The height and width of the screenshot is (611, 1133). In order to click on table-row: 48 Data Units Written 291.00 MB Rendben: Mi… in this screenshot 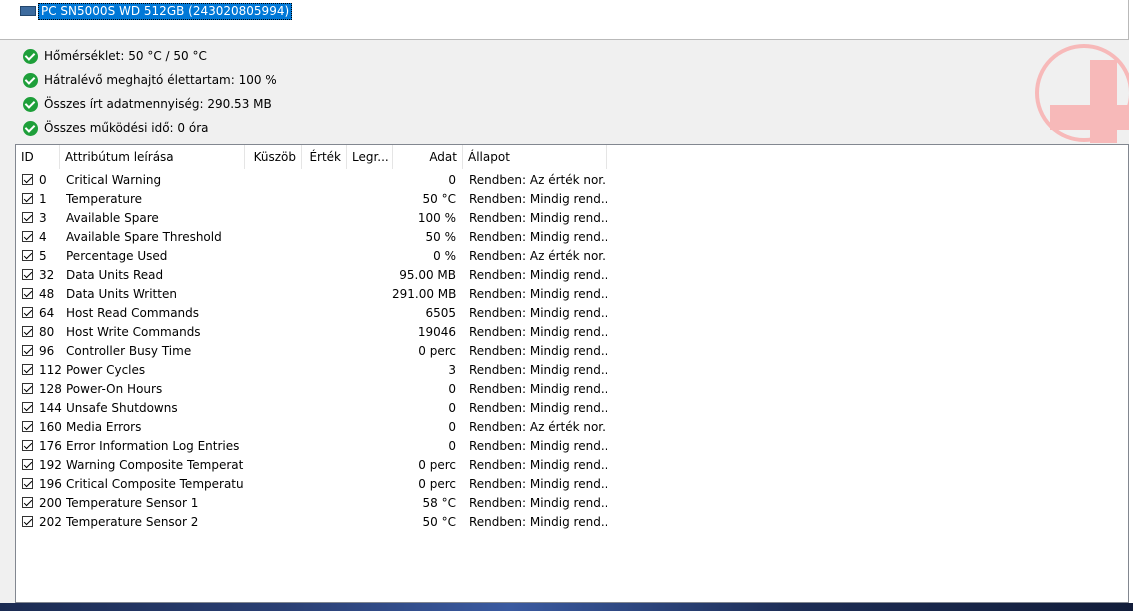, I will do `click(572, 294)`.